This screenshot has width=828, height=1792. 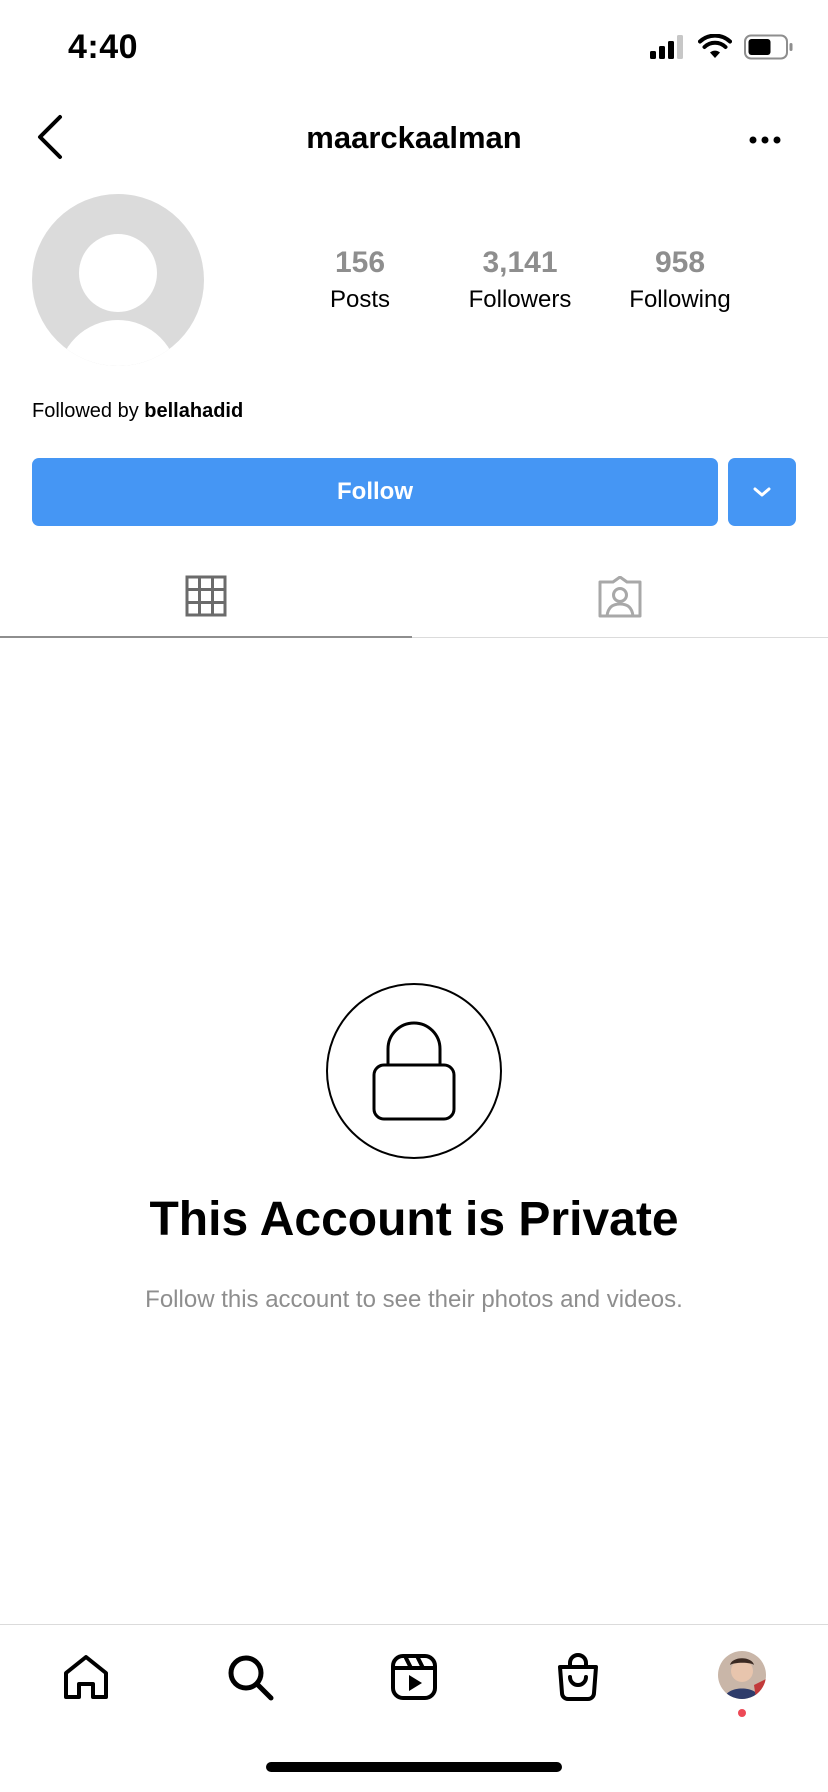 I want to click on nav-home, so click(x=86, y=1677).